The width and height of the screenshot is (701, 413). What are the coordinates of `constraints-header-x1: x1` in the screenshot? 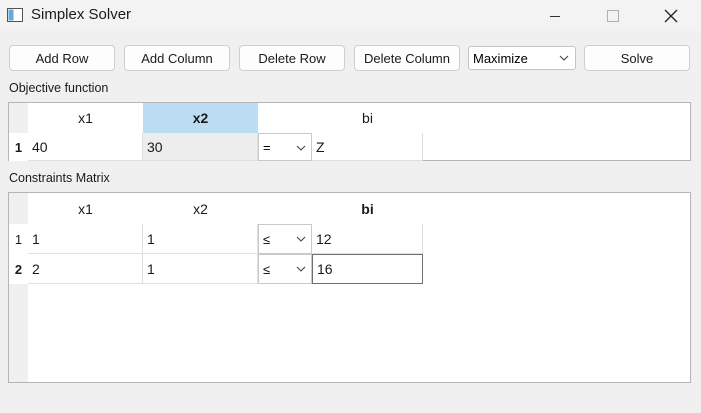 It's located at (85, 208).